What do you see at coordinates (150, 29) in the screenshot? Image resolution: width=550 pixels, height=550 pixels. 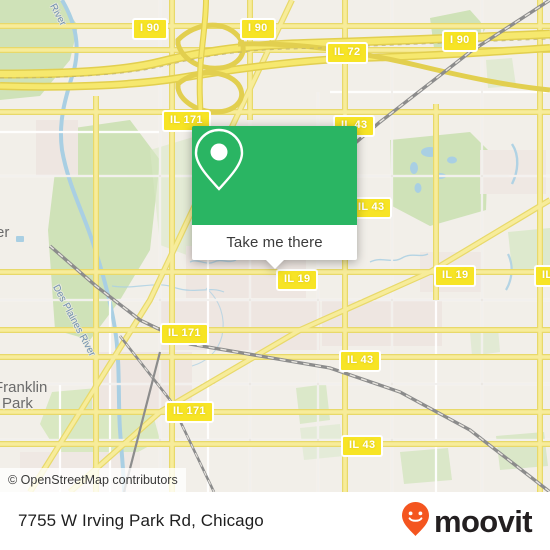 I see `road-shield-i90-a: I 90` at bounding box center [150, 29].